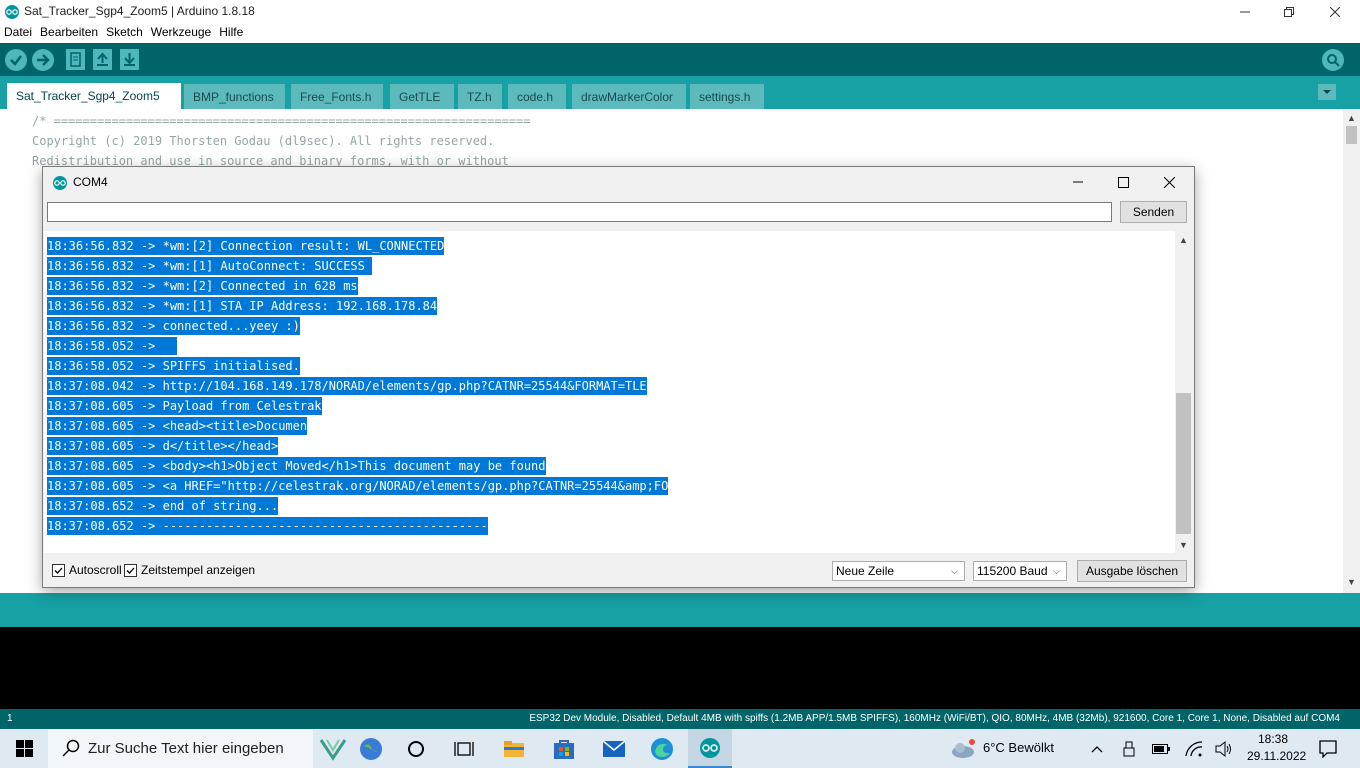 Image resolution: width=1360 pixels, height=768 pixels. What do you see at coordinates (1194, 748) in the screenshot?
I see `wifi-icon` at bounding box center [1194, 748].